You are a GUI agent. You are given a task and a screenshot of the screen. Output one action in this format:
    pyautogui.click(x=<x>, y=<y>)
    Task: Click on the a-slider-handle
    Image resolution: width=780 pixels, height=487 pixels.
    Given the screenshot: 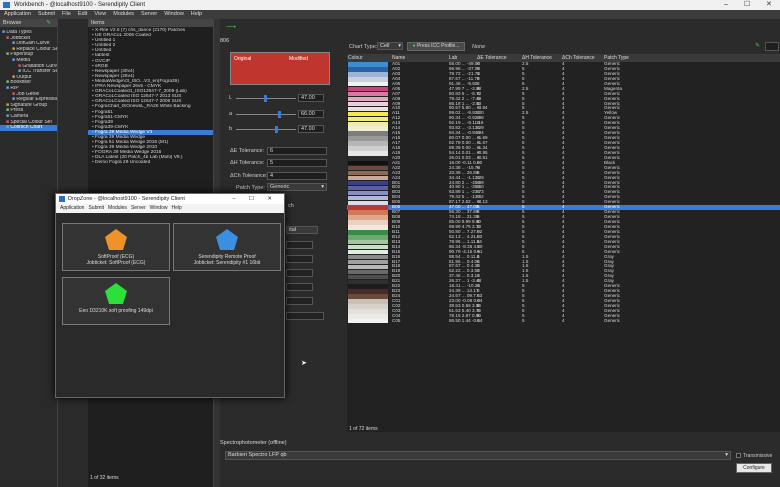 What is the action you would take?
    pyautogui.click(x=279, y=114)
    